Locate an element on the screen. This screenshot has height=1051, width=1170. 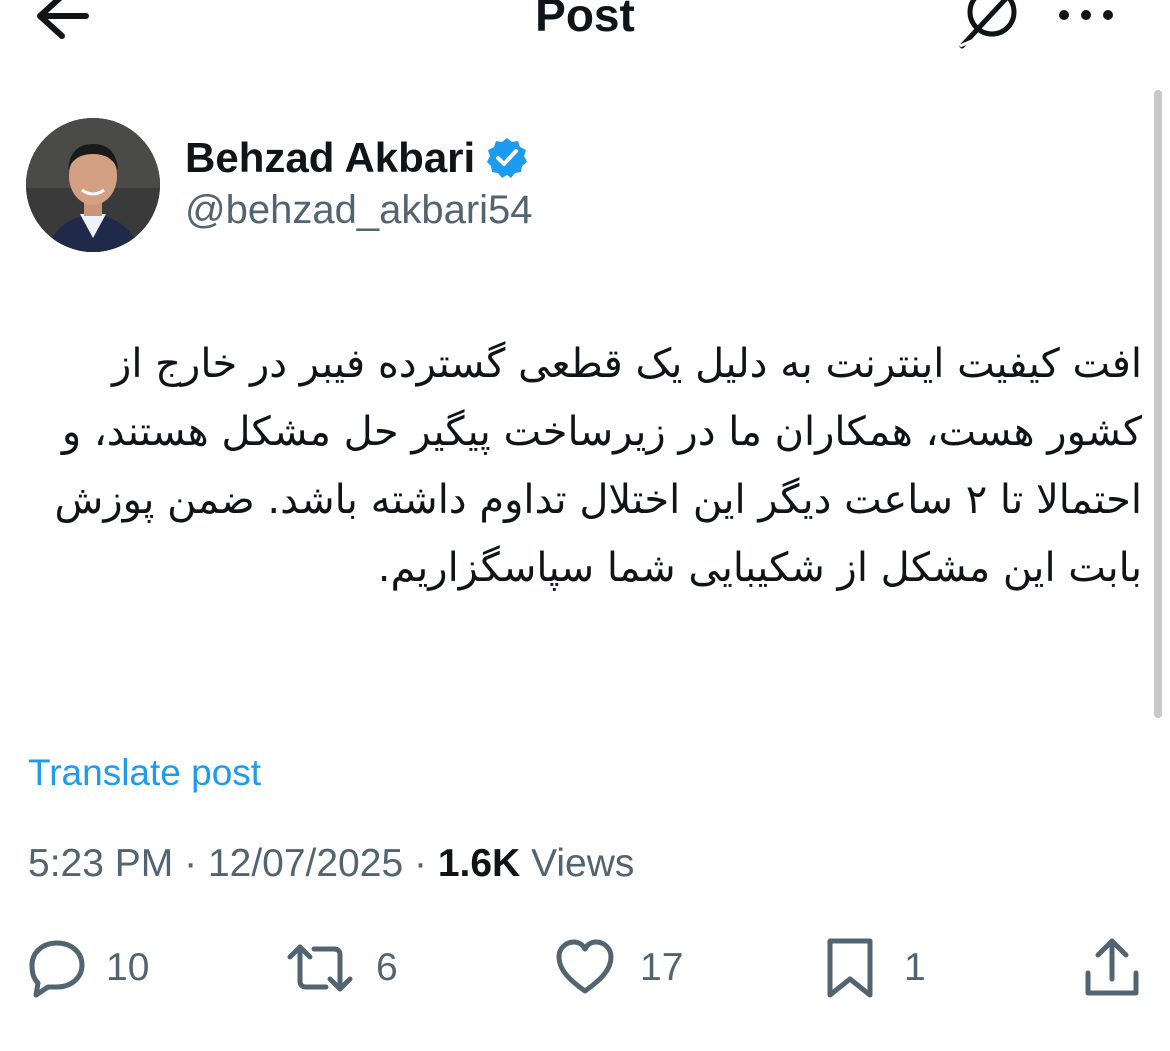
repost-icon is located at coordinates (320, 968).